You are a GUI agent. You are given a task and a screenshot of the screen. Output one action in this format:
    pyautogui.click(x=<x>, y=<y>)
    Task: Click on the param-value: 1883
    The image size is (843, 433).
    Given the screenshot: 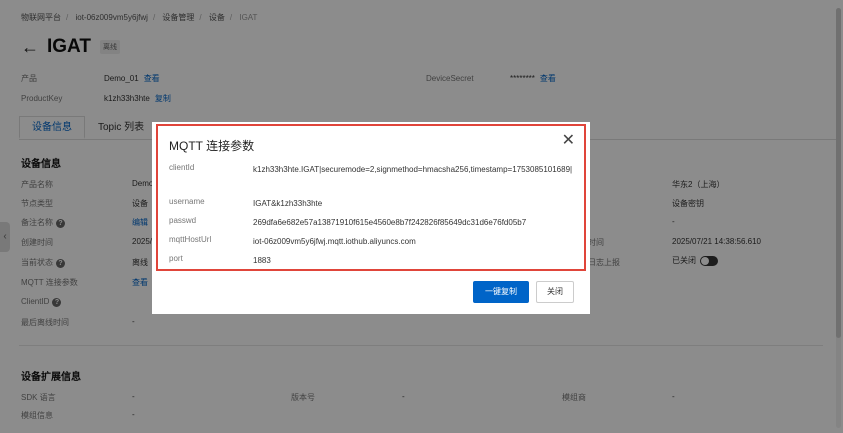 What is the action you would take?
    pyautogui.click(x=262, y=260)
    